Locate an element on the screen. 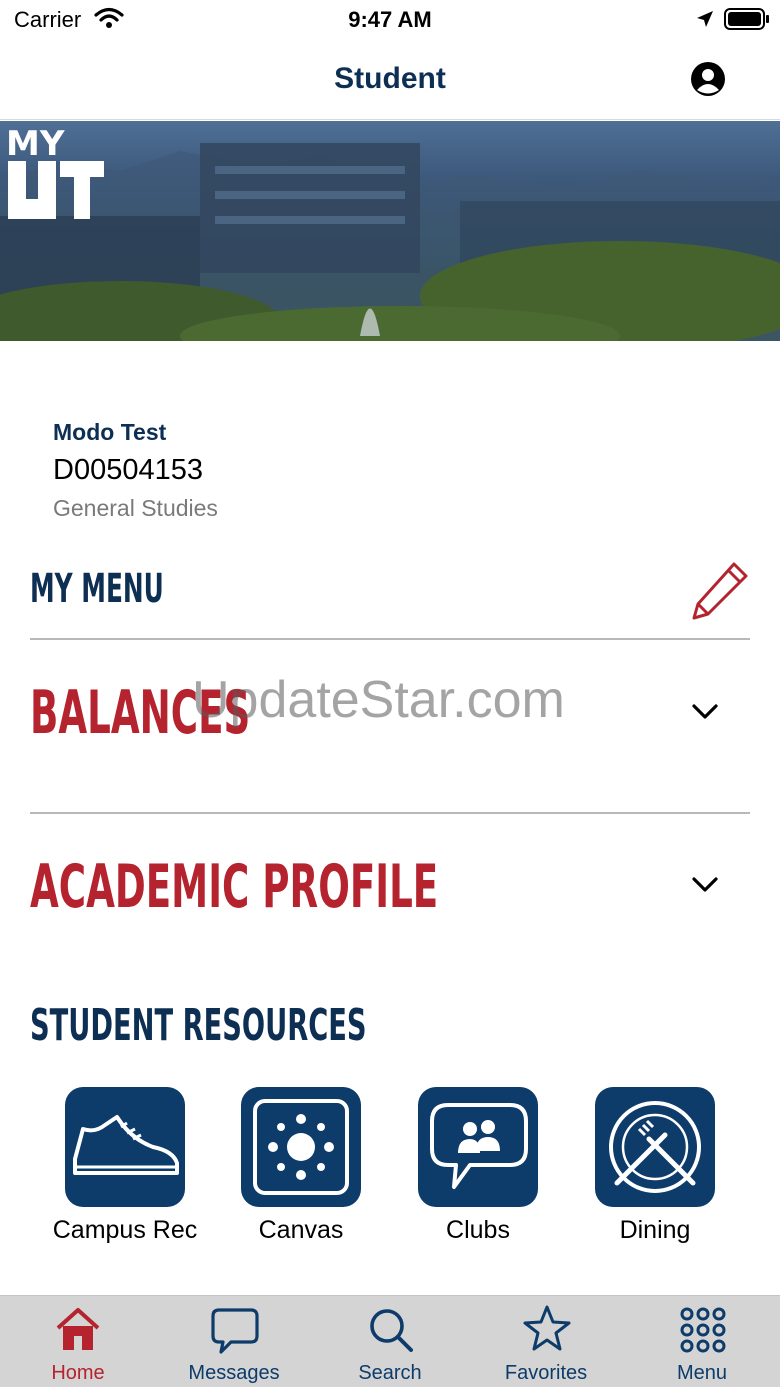 This screenshot has width=780, height=1387. student-name: Modo Test is located at coordinates (110, 432).